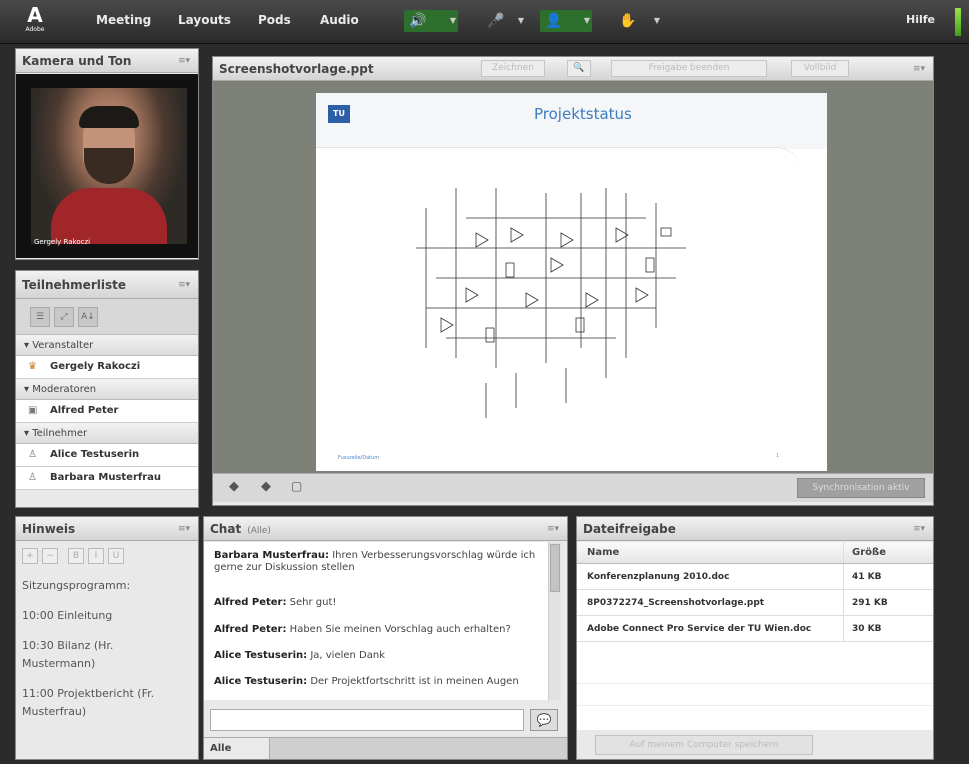 Image resolution: width=969 pixels, height=764 pixels. Describe the element at coordinates (820, 68) in the screenshot. I see `fullscreen-button: Vollbild` at that location.